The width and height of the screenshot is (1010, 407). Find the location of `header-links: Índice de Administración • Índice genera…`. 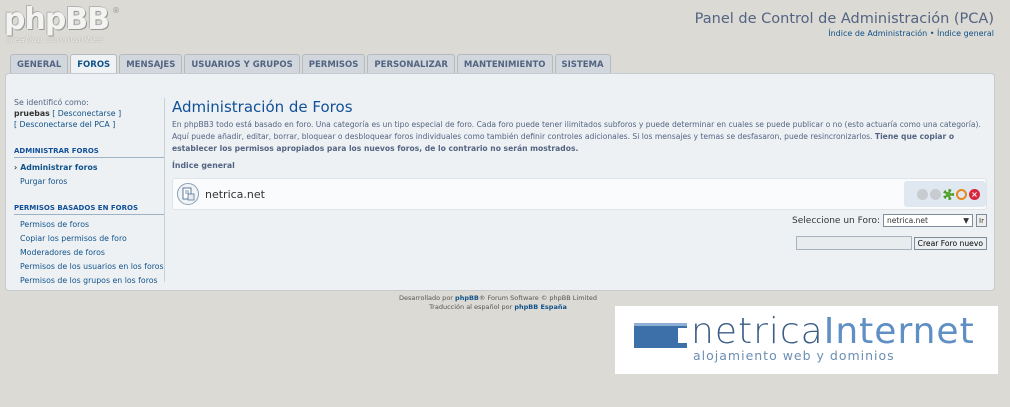

header-links: Índice de Administración • Índice genera… is located at coordinates (911, 33).